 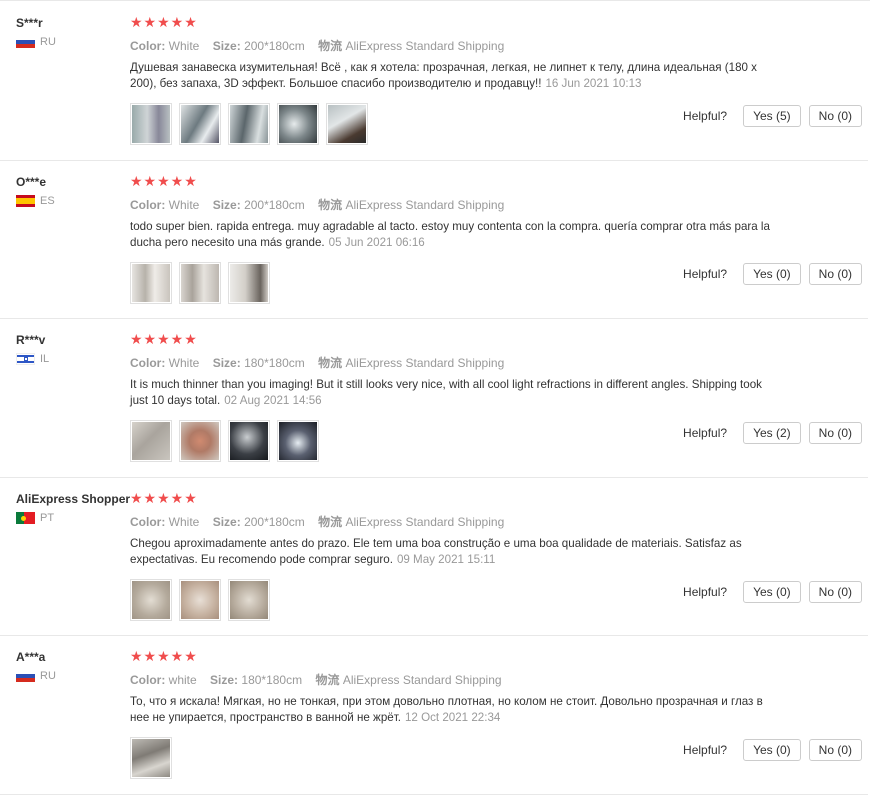 What do you see at coordinates (31, 657) in the screenshot?
I see `reviewer-name: A***a` at bounding box center [31, 657].